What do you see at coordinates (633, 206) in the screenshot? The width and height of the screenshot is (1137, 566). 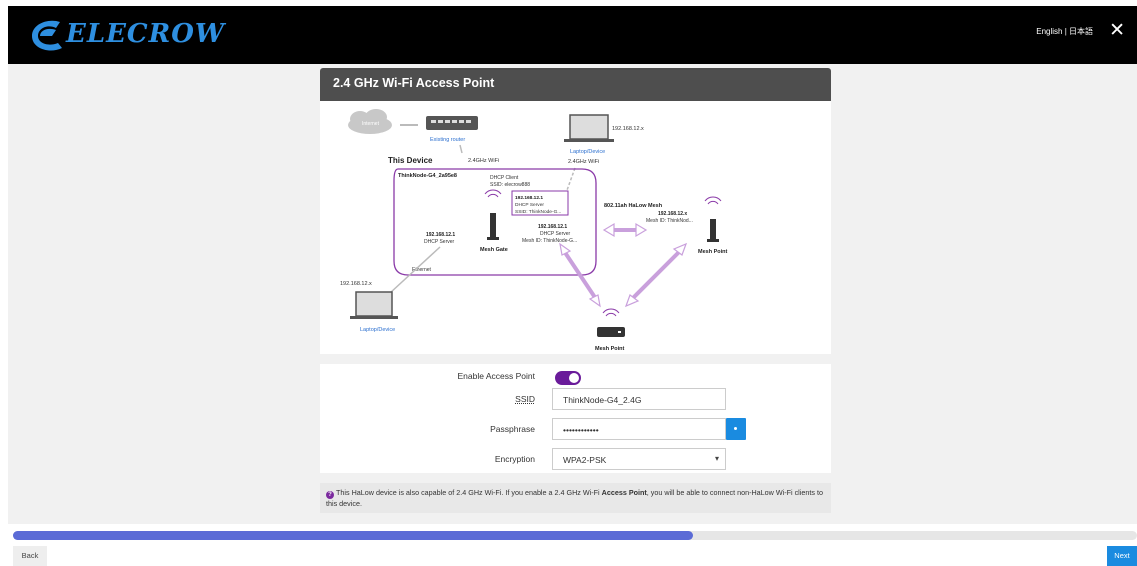 I see `halow-label: 802.11ah HaLow Mesh` at bounding box center [633, 206].